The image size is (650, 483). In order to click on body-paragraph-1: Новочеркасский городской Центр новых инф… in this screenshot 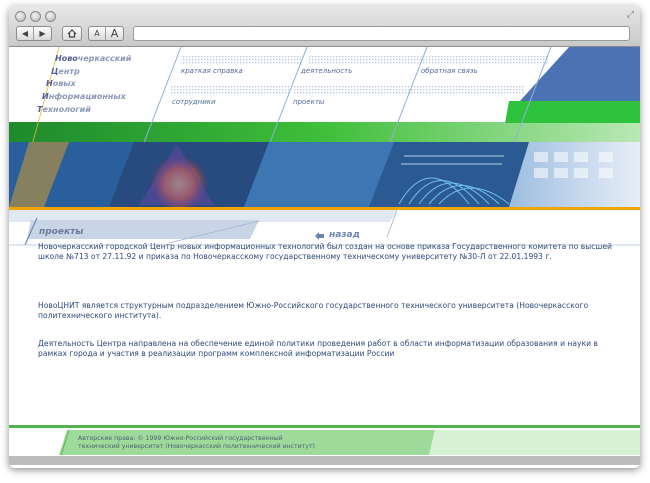, I will do `click(325, 251)`.